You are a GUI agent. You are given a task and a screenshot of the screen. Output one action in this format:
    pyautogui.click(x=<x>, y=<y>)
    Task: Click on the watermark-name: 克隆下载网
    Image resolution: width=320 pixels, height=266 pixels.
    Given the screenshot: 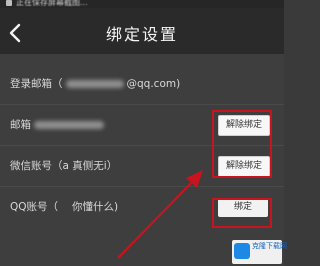 What is the action you would take?
    pyautogui.click(x=269, y=246)
    